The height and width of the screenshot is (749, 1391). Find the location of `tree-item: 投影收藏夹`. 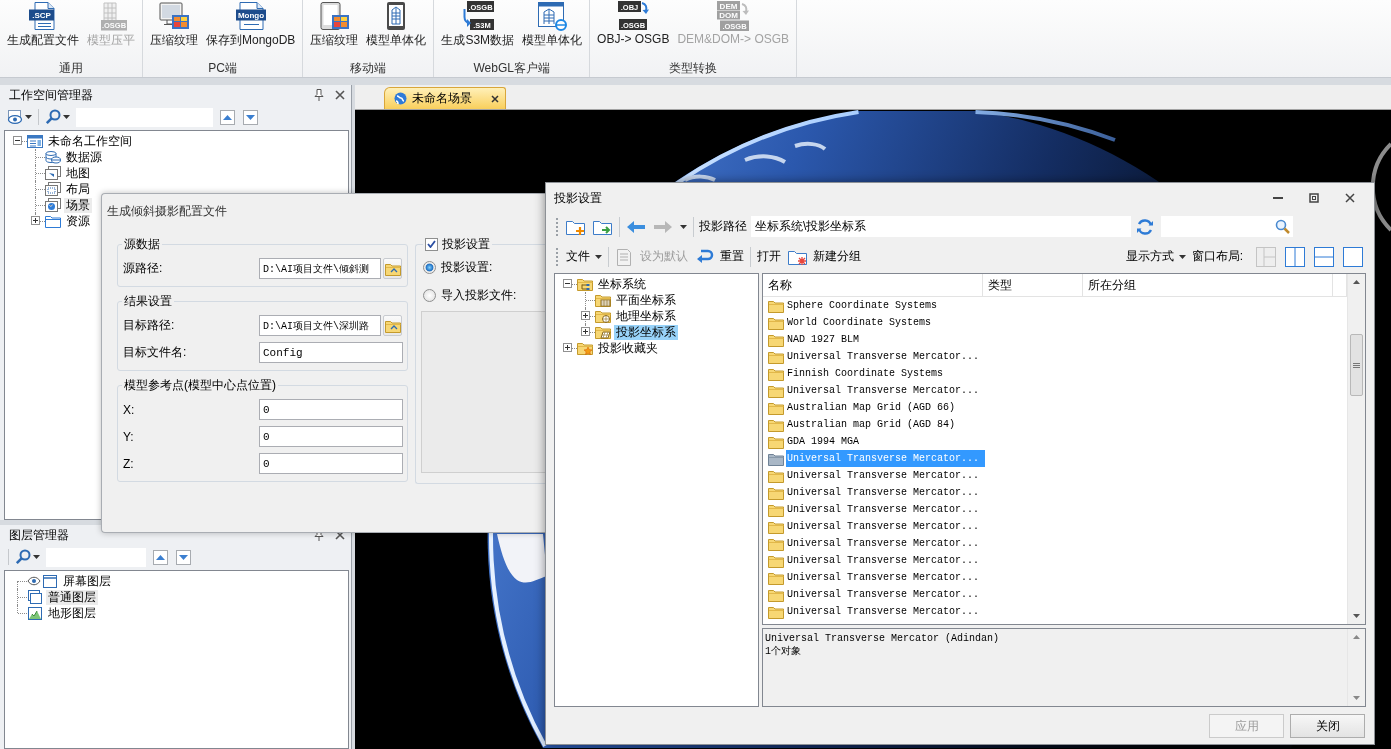

tree-item: 投影收藏夹 is located at coordinates (628, 348).